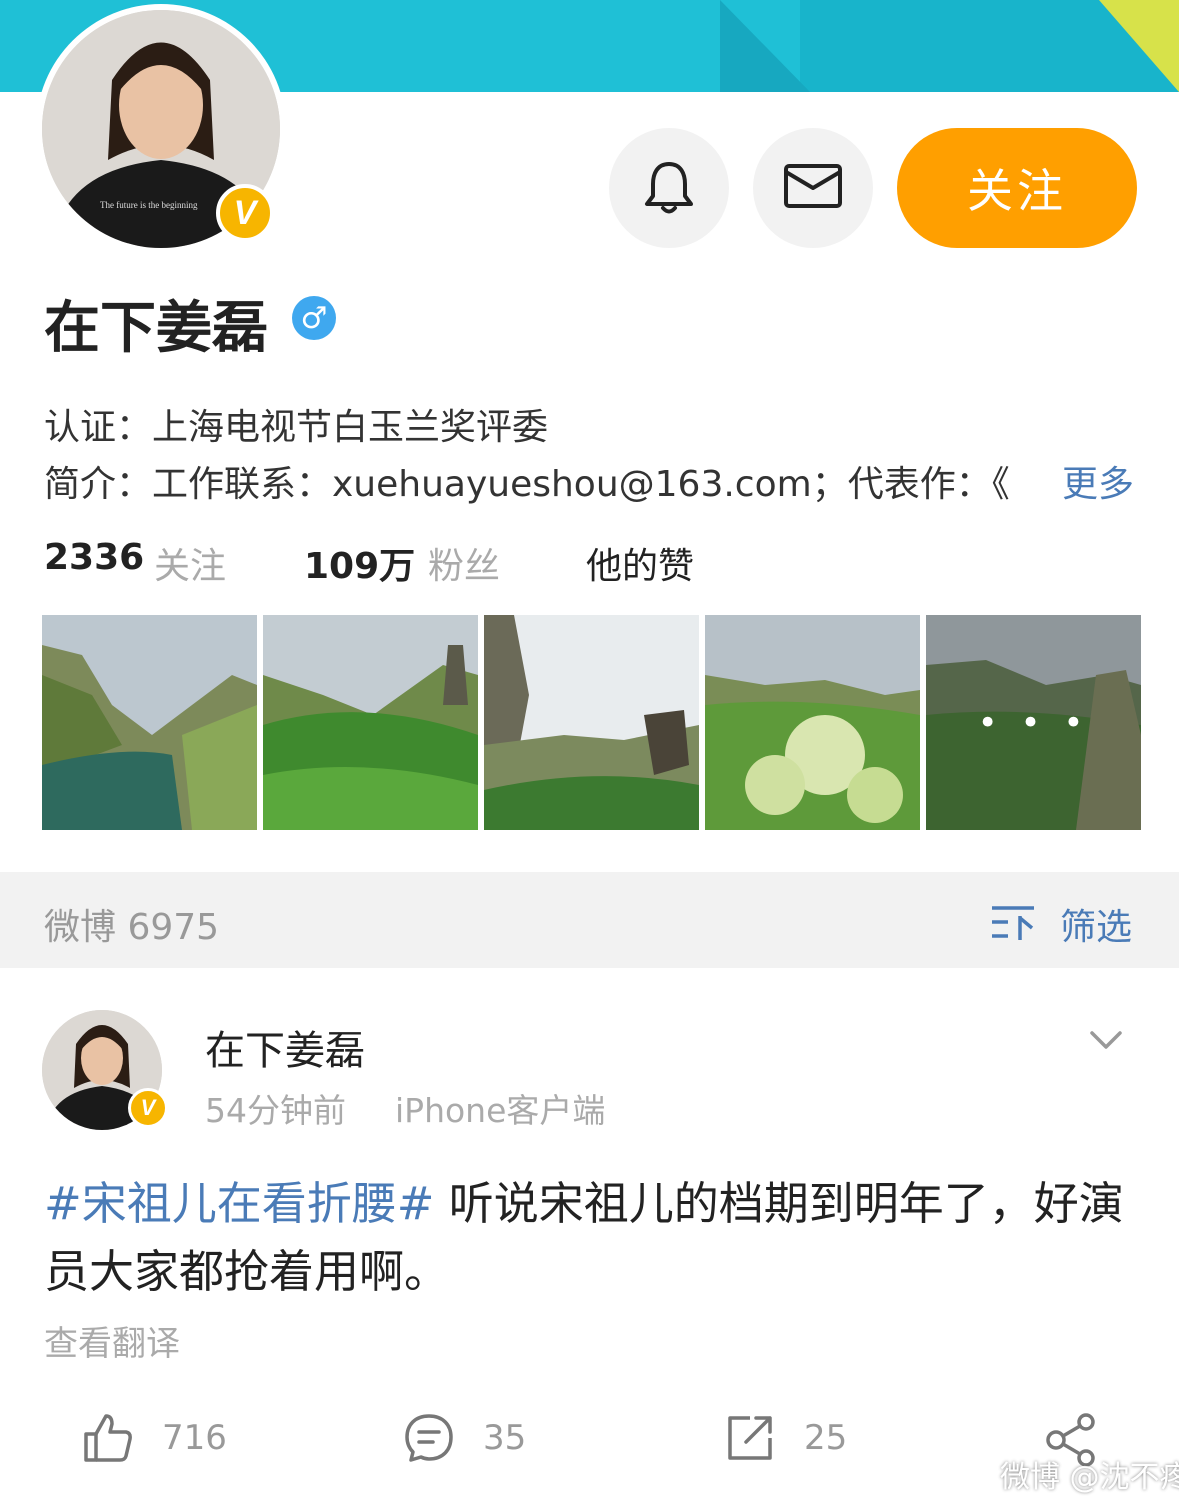 The width and height of the screenshot is (1179, 1500). What do you see at coordinates (1139, 46) in the screenshot?
I see `banner-corner` at bounding box center [1139, 46].